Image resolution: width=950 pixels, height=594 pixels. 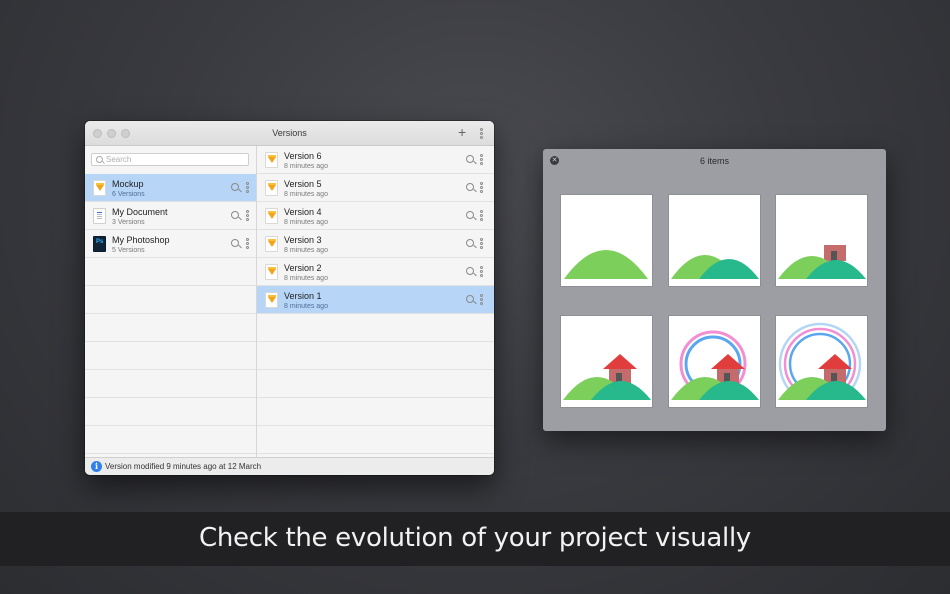 What do you see at coordinates (176, 159) in the screenshot?
I see `search-input` at bounding box center [176, 159].